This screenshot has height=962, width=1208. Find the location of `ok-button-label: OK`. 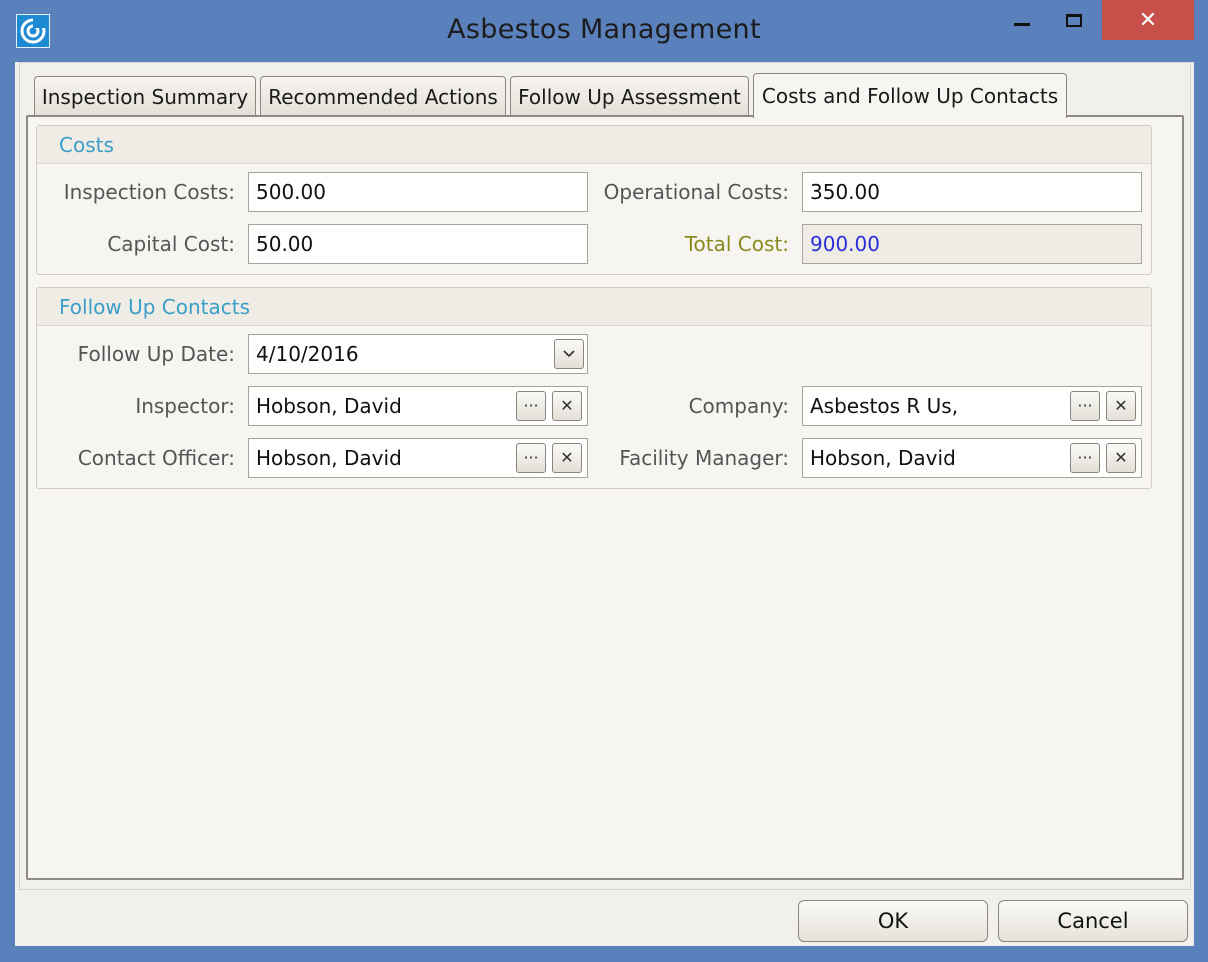

ok-button-label: OK is located at coordinates (893, 921).